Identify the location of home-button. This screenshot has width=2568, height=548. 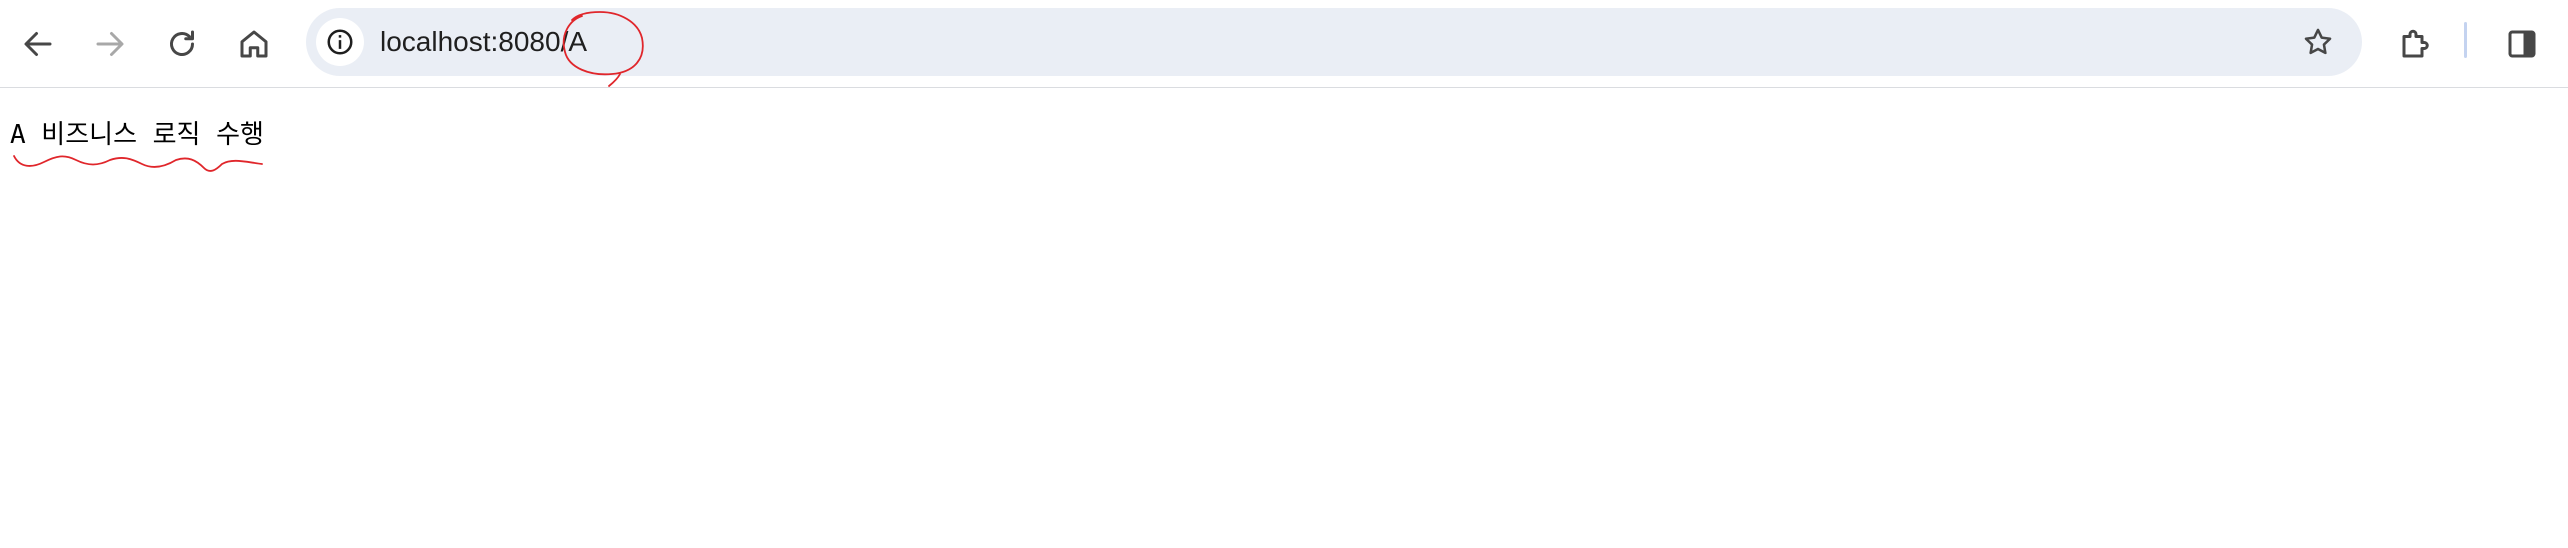
(254, 44).